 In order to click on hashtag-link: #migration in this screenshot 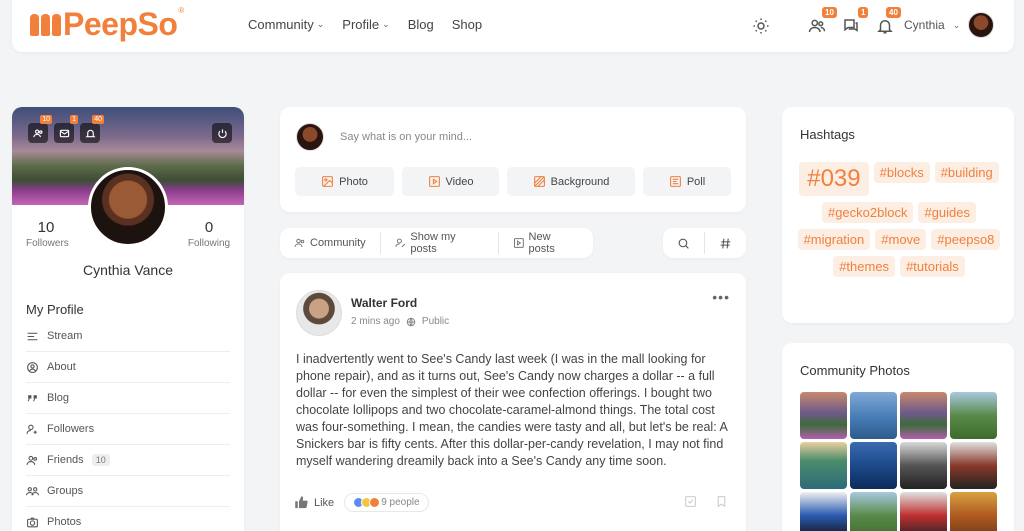, I will do `click(834, 239)`.